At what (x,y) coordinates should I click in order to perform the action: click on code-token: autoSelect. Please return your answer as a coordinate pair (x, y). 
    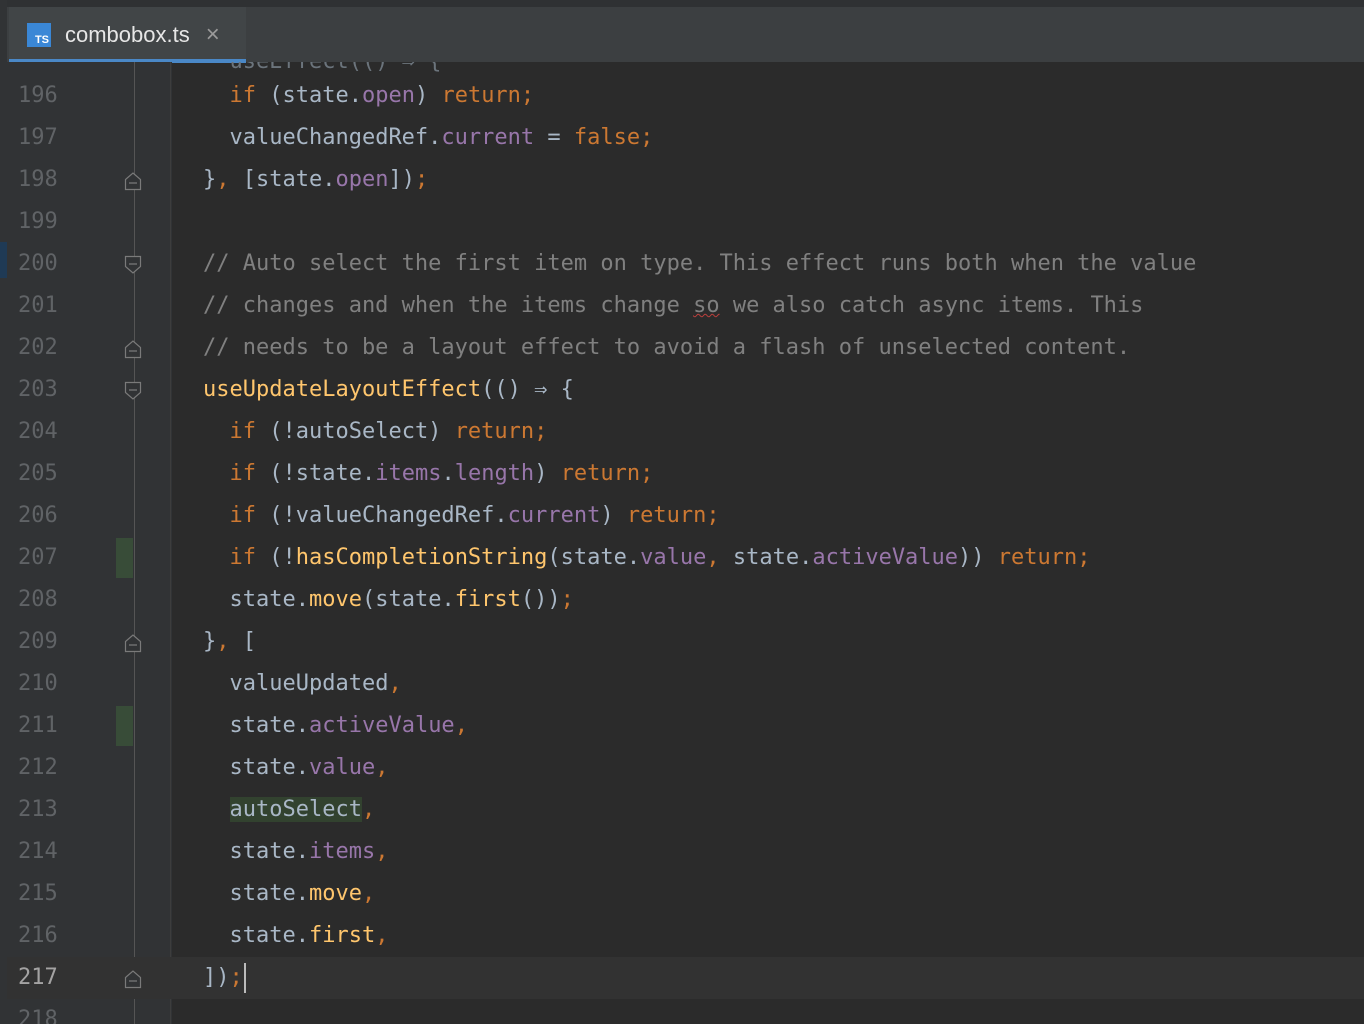
    Looking at the image, I should click on (295, 809).